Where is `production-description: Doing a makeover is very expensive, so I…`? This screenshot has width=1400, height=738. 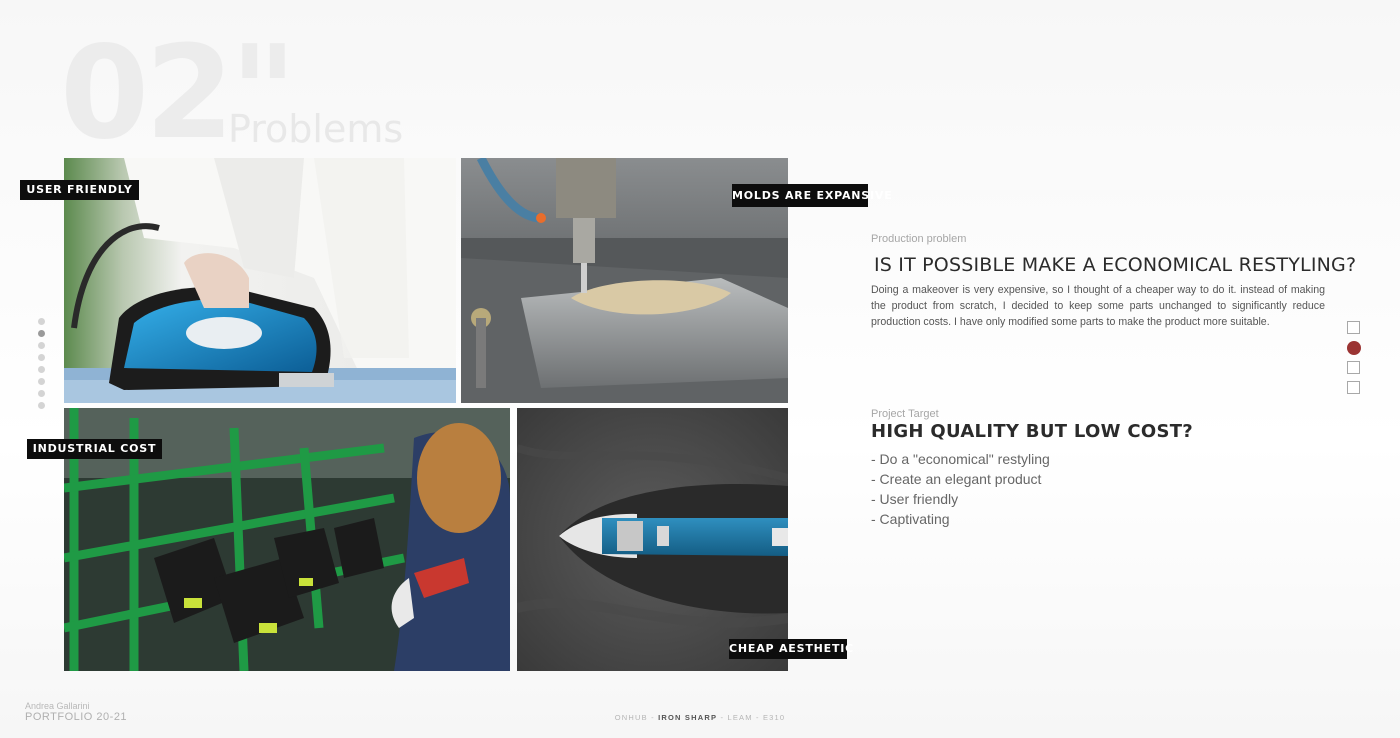 production-description: Doing a makeover is very expensive, so I… is located at coordinates (1098, 306).